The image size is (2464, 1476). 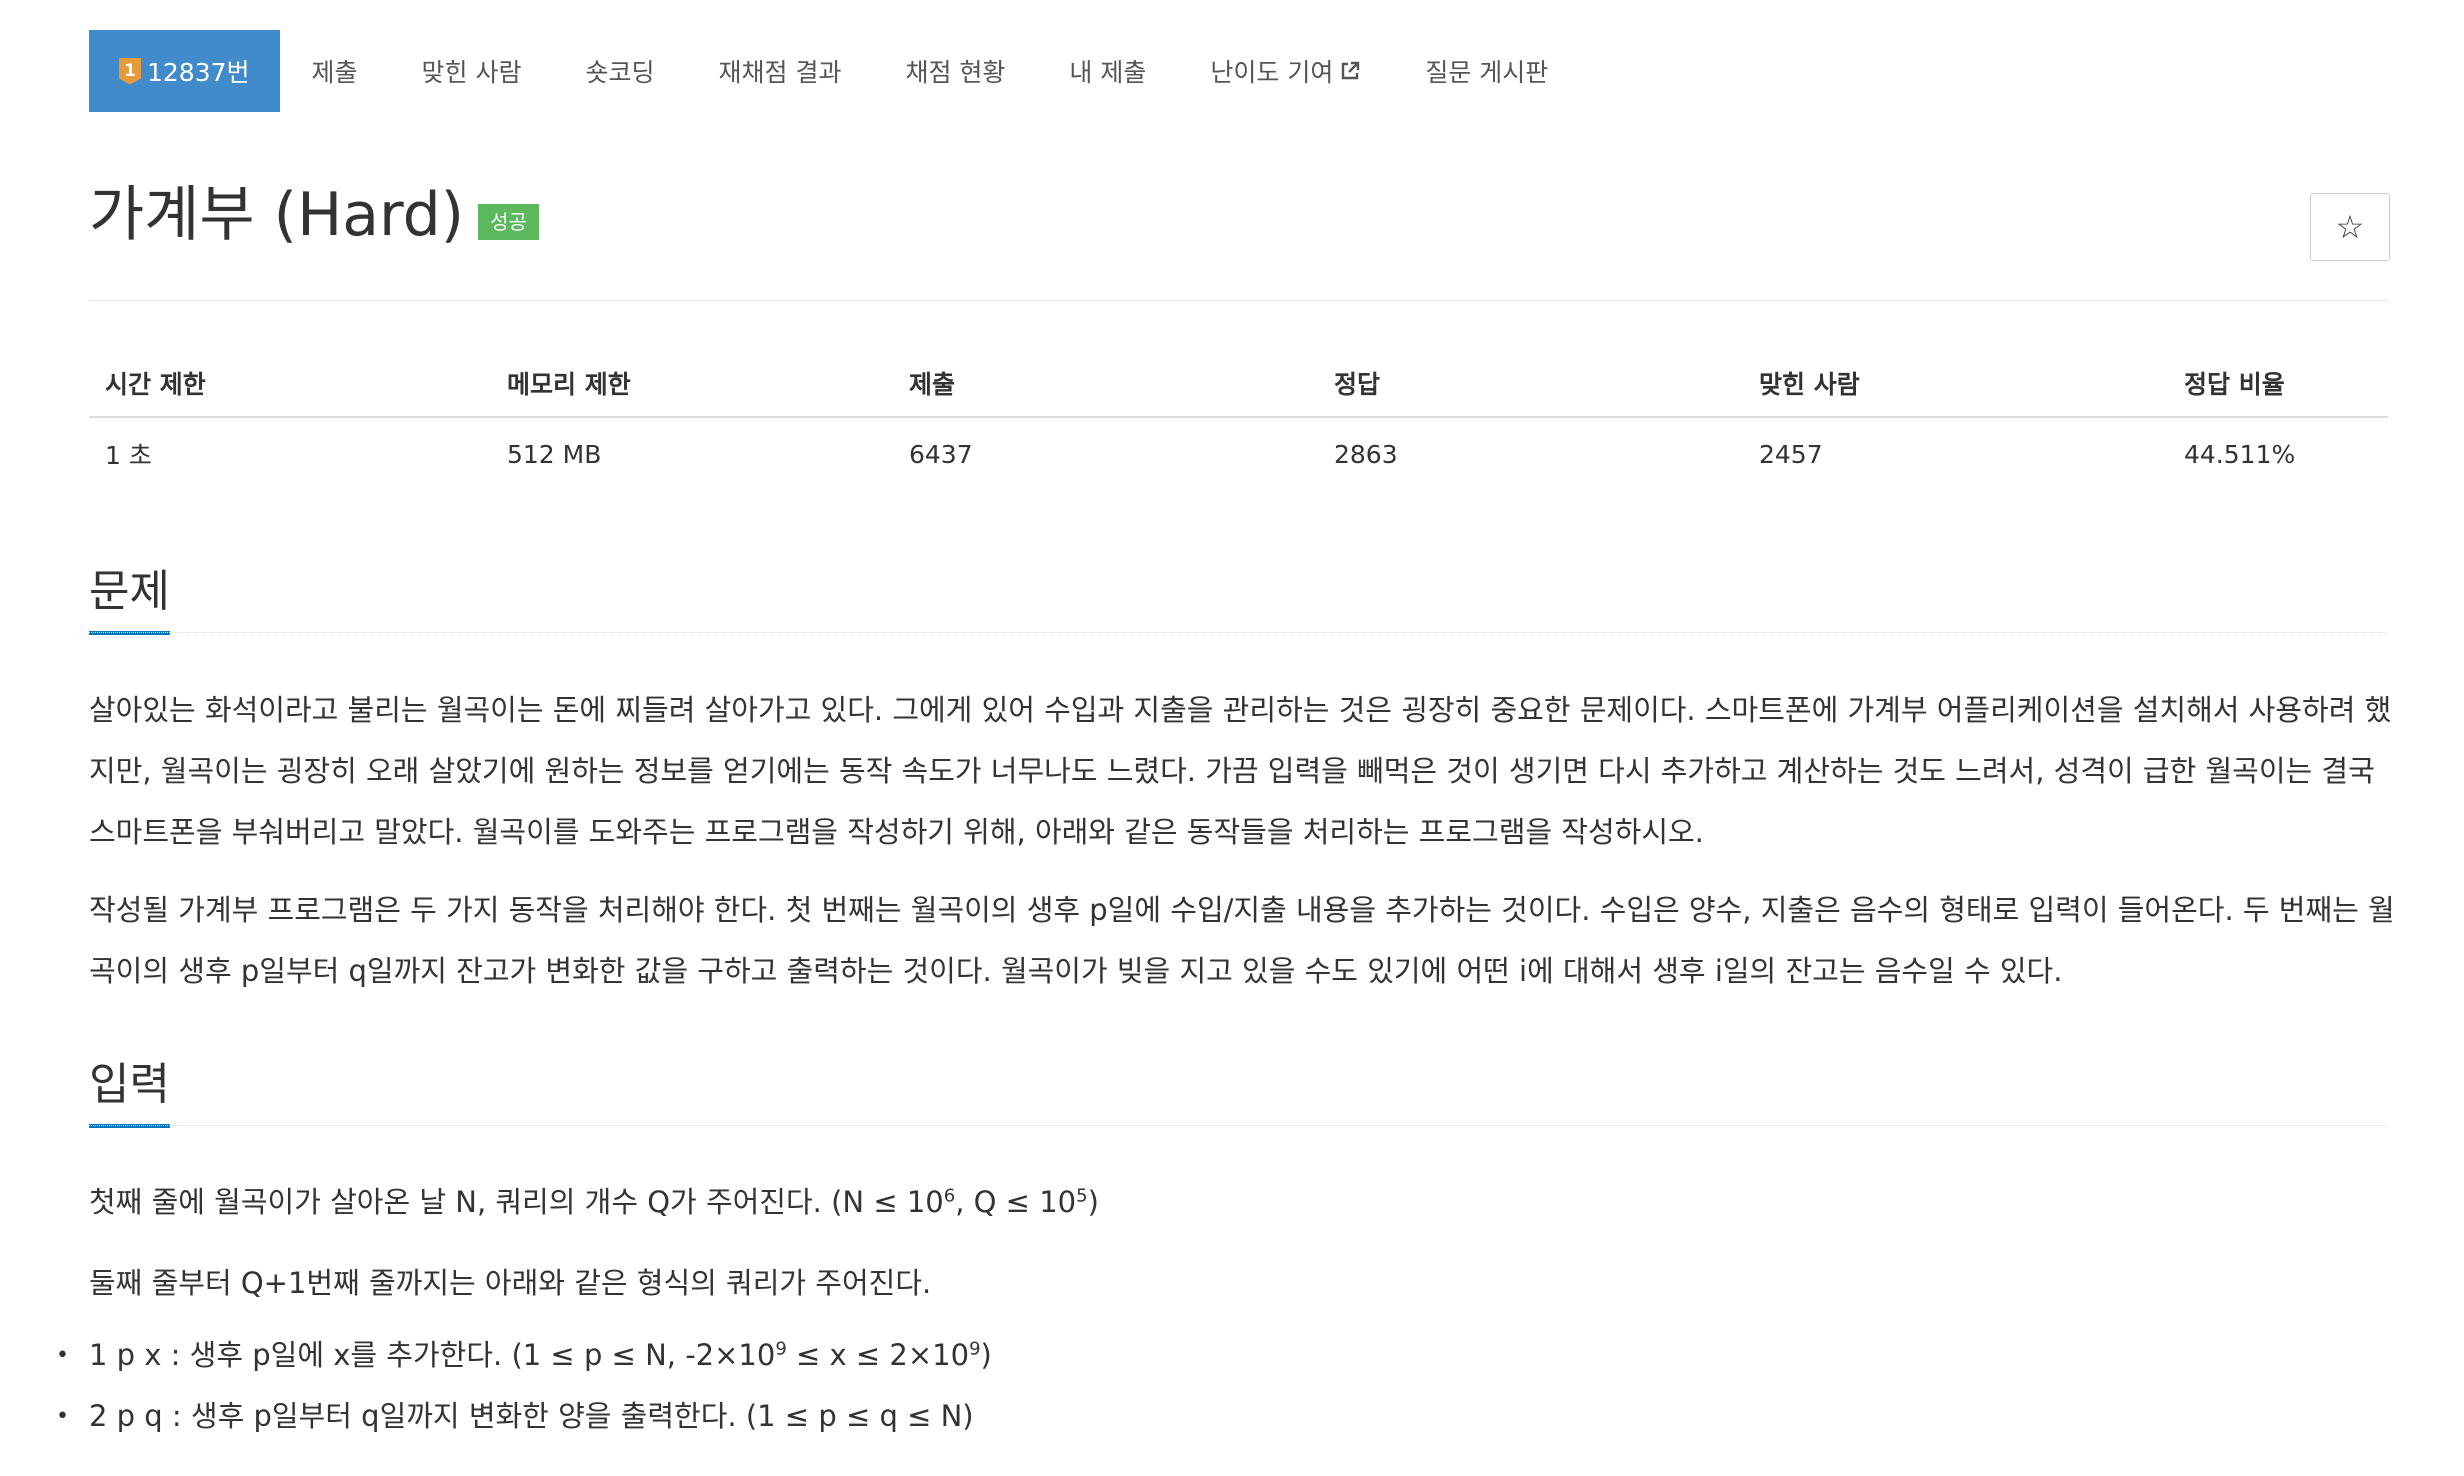 What do you see at coordinates (128, 455) in the screenshot?
I see `time-limit-value: 1 초` at bounding box center [128, 455].